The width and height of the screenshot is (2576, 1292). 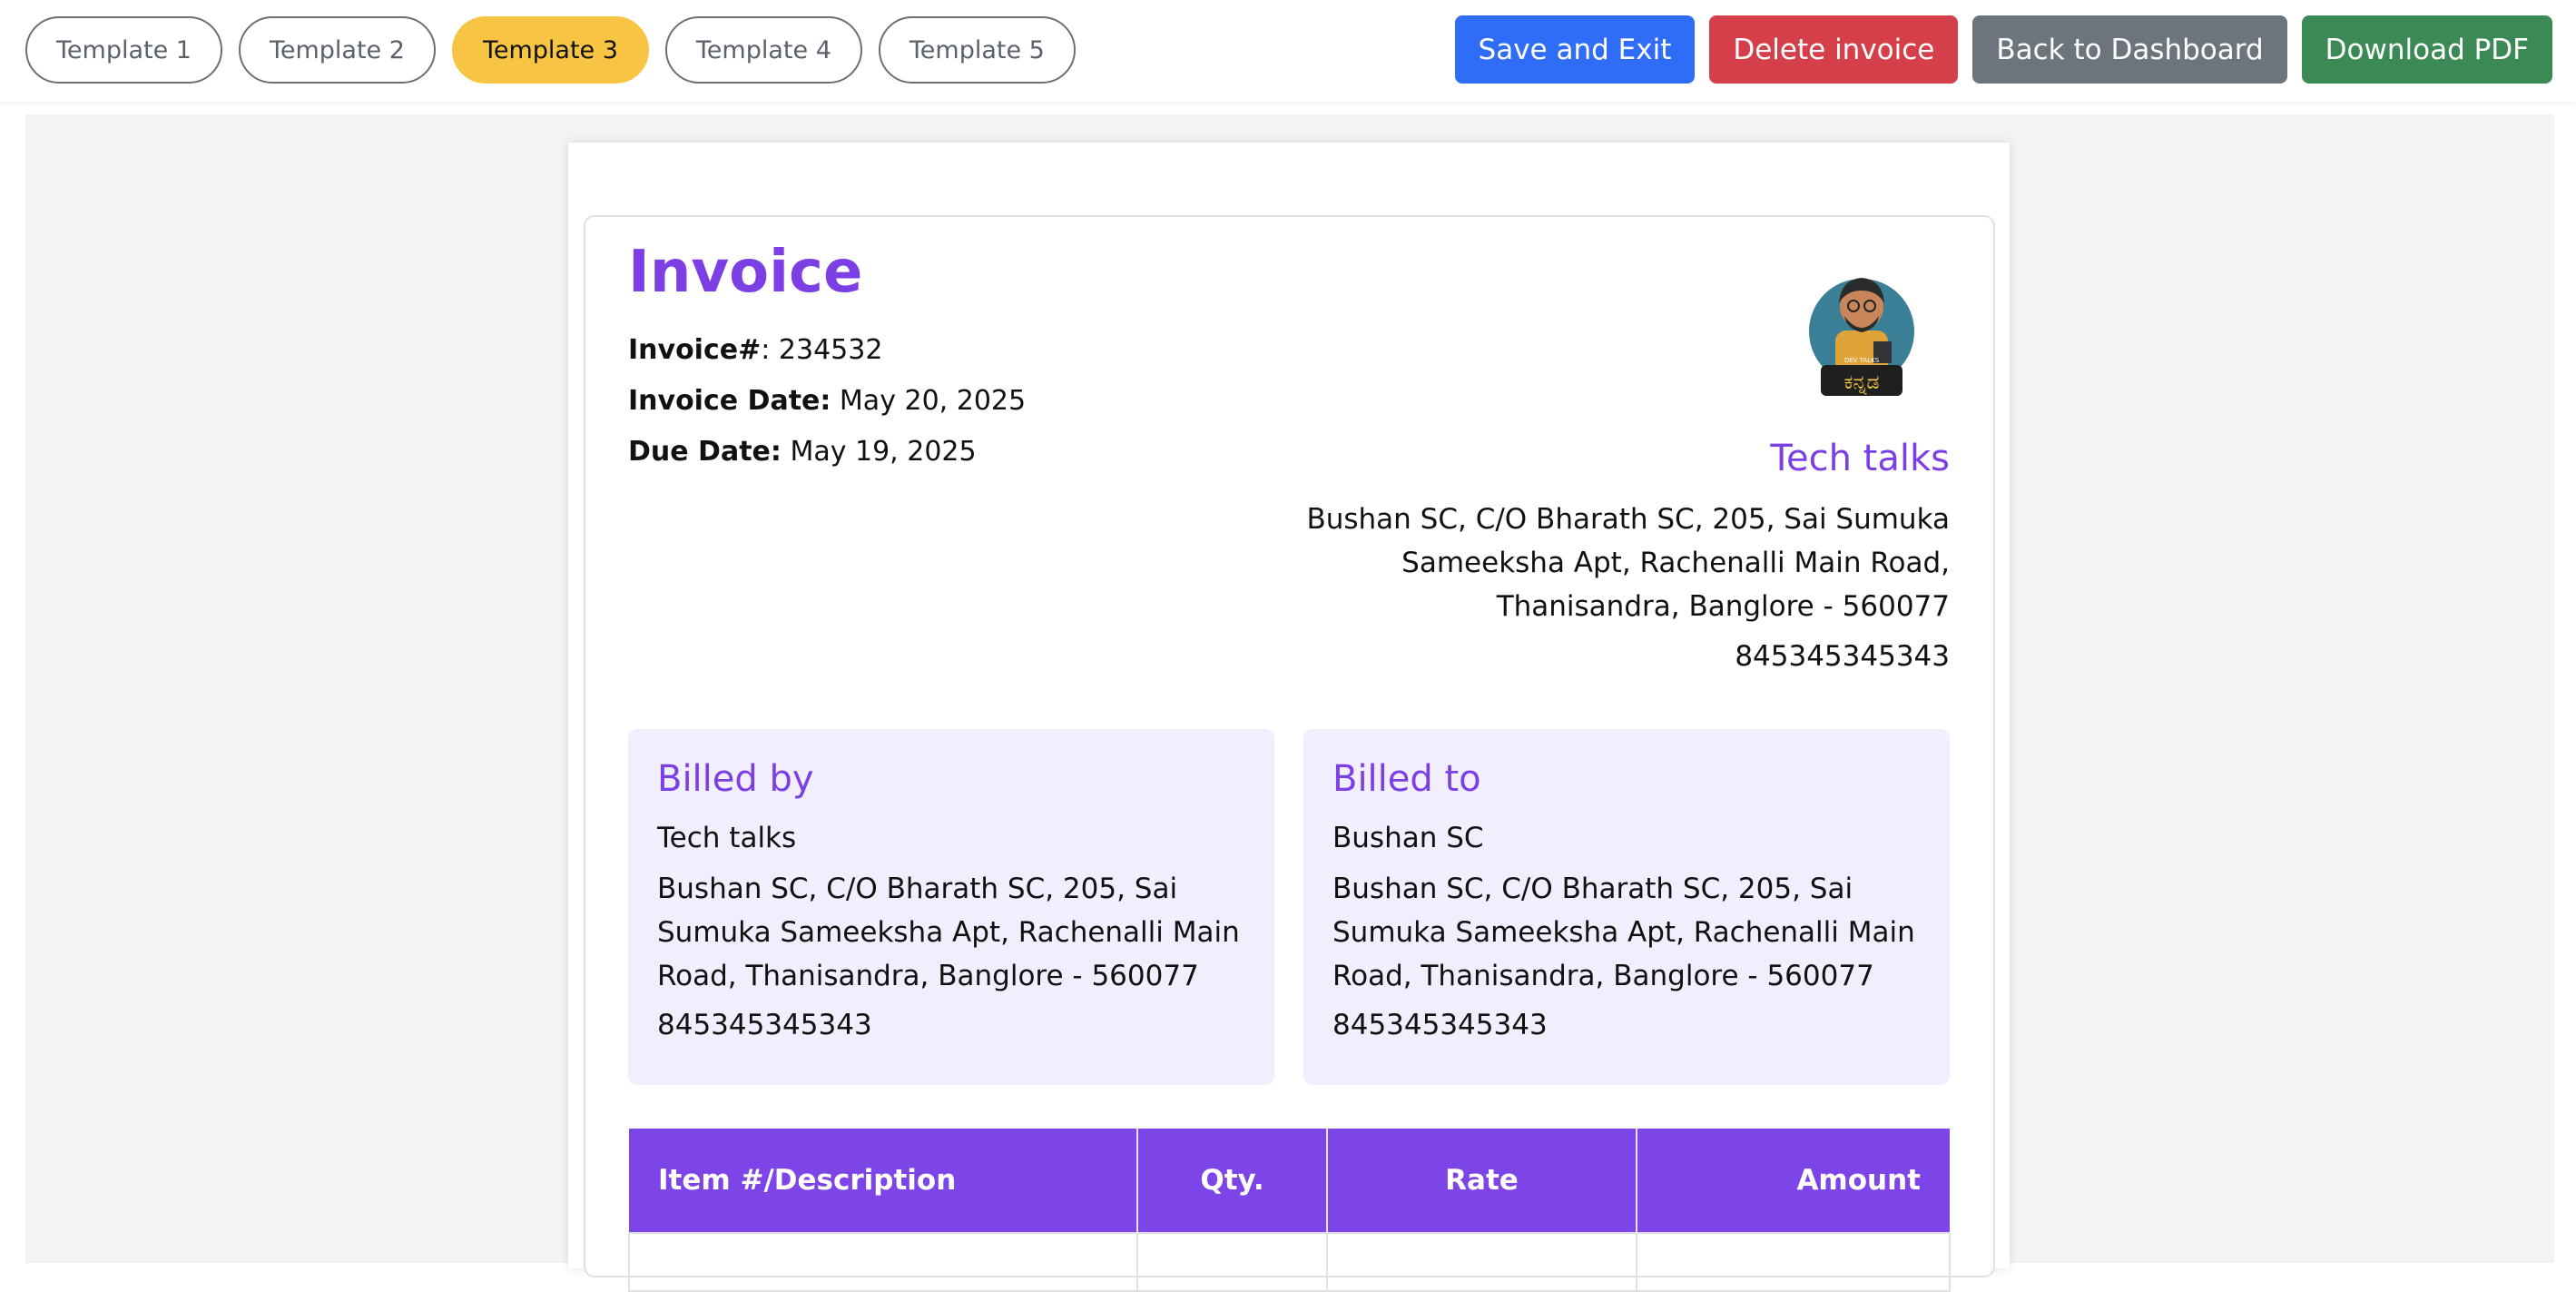 What do you see at coordinates (1861, 383) in the screenshot?
I see `logo-caption: ಕನ್ನಡ` at bounding box center [1861, 383].